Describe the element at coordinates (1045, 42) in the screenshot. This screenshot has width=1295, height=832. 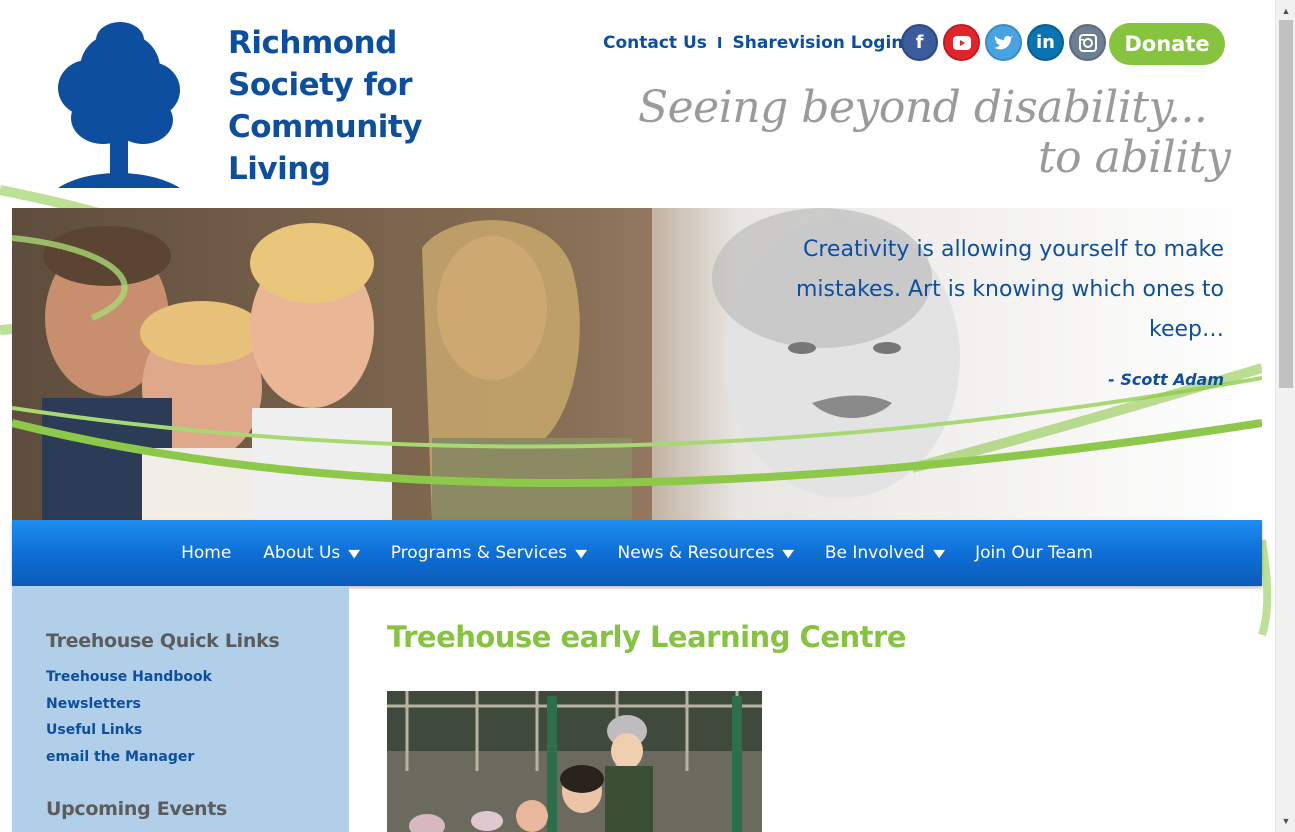
I see `linkedin-icon: in` at that location.